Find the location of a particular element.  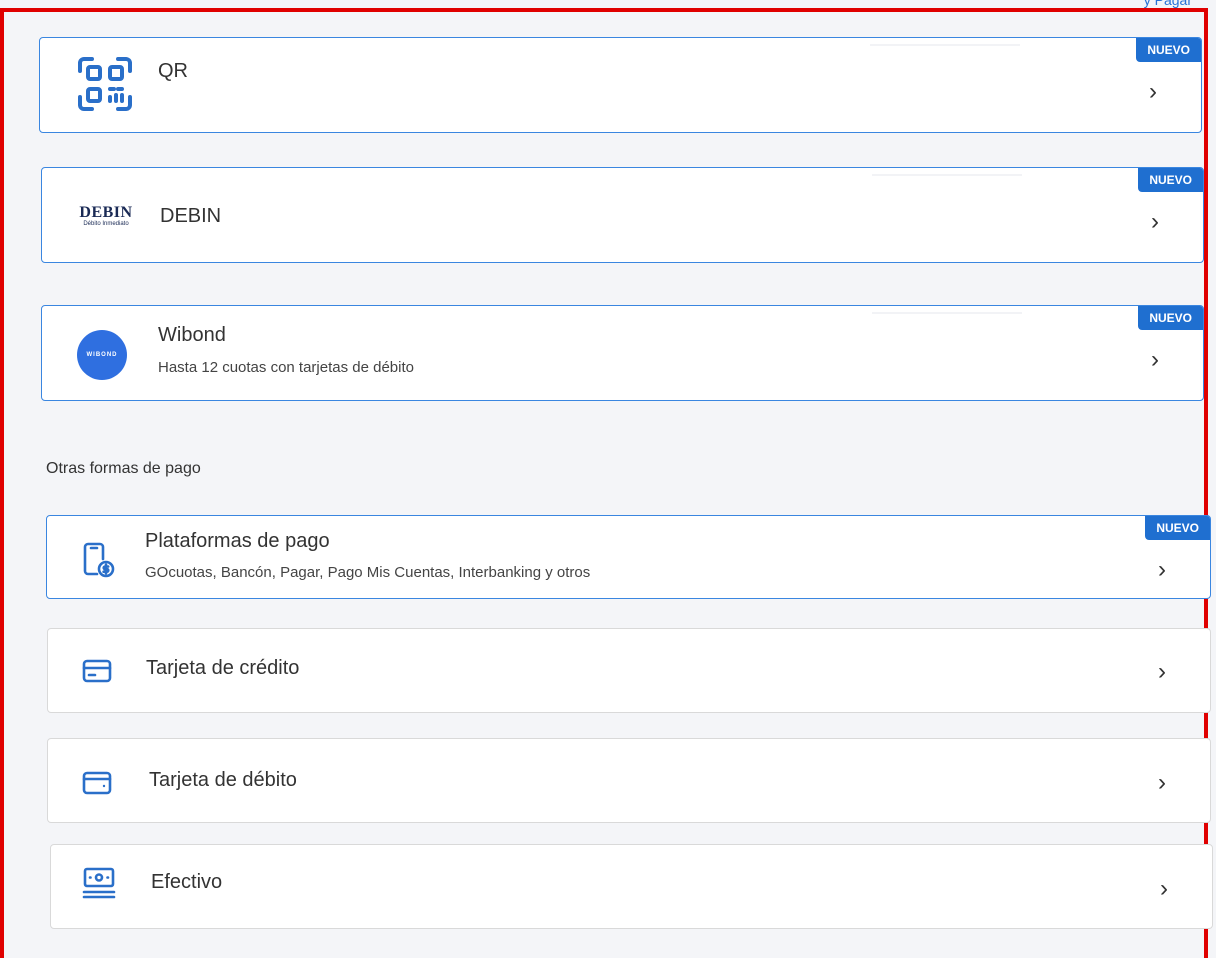

option-title: DEBIN is located at coordinates (191, 216).